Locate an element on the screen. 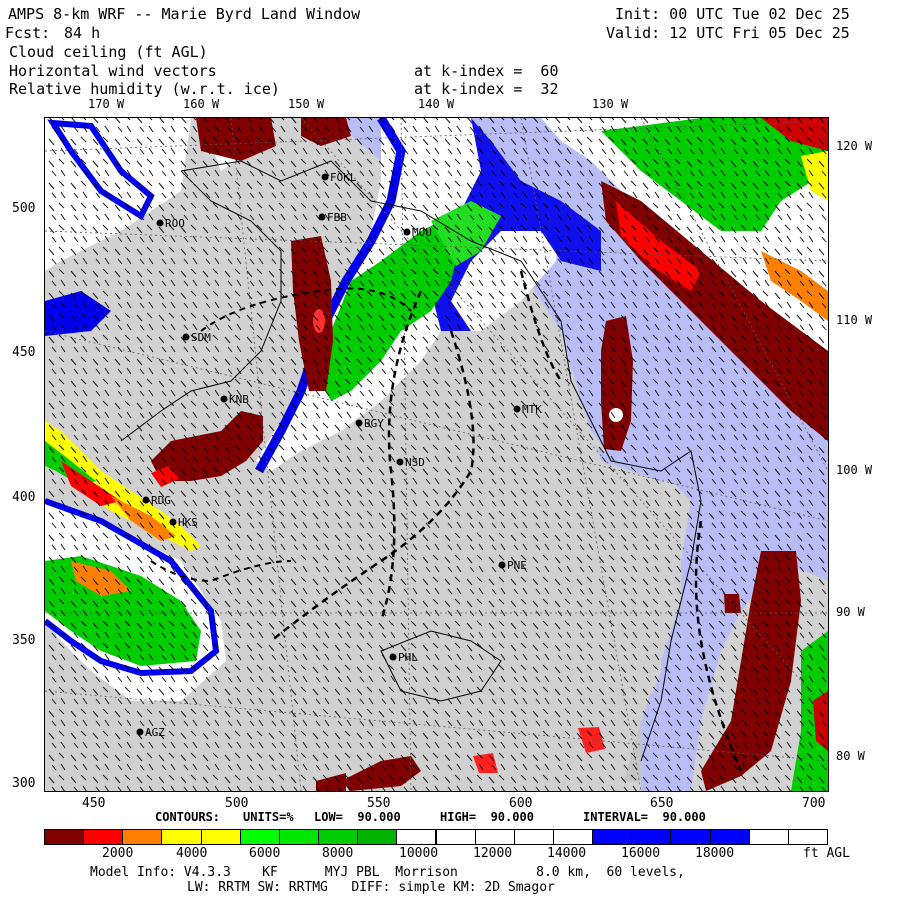  colorbar-label-2: 6000 is located at coordinates (265, 853).